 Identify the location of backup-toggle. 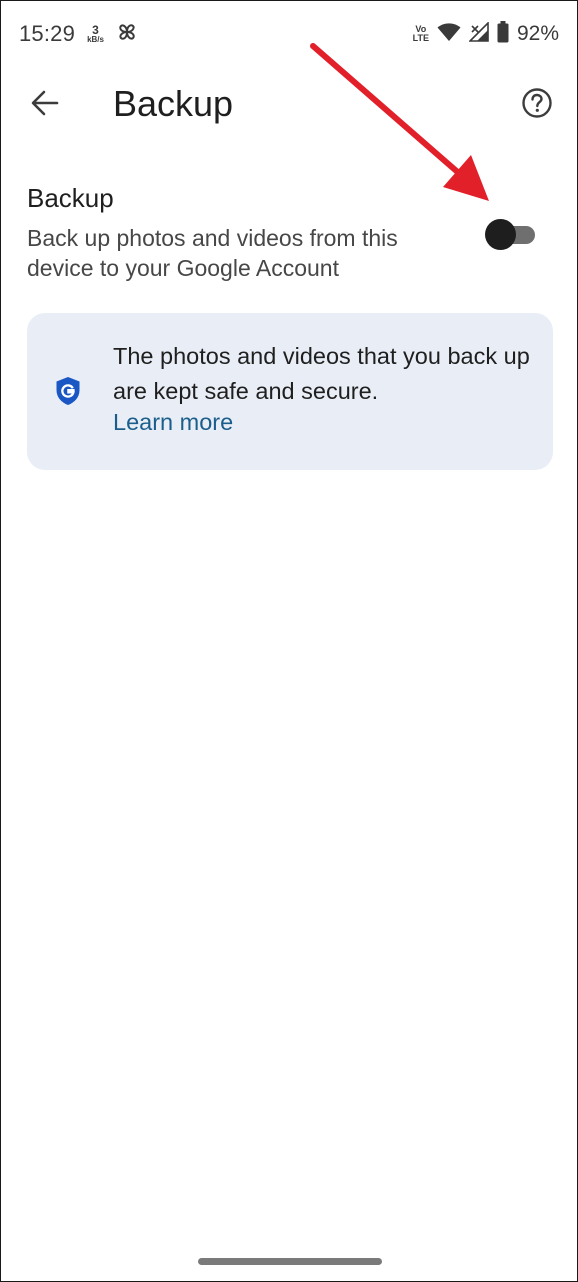
(510, 234).